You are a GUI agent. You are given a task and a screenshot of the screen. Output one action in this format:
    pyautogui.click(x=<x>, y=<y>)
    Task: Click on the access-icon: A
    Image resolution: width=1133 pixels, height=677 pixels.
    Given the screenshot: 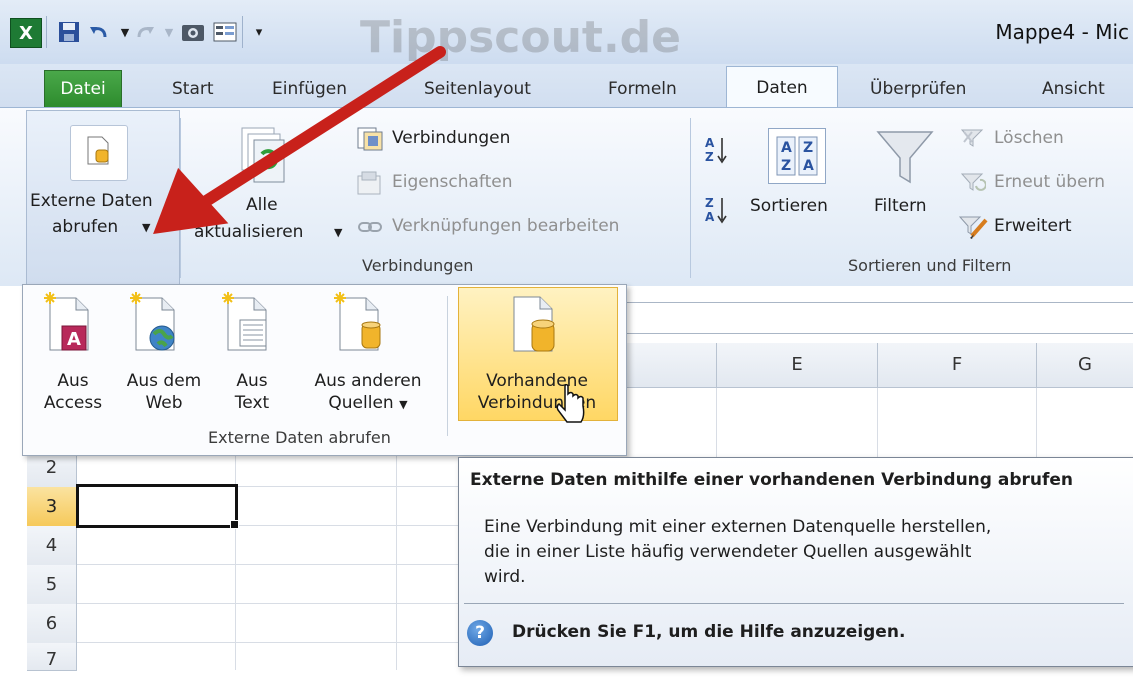 What is the action you would take?
    pyautogui.click(x=72, y=326)
    